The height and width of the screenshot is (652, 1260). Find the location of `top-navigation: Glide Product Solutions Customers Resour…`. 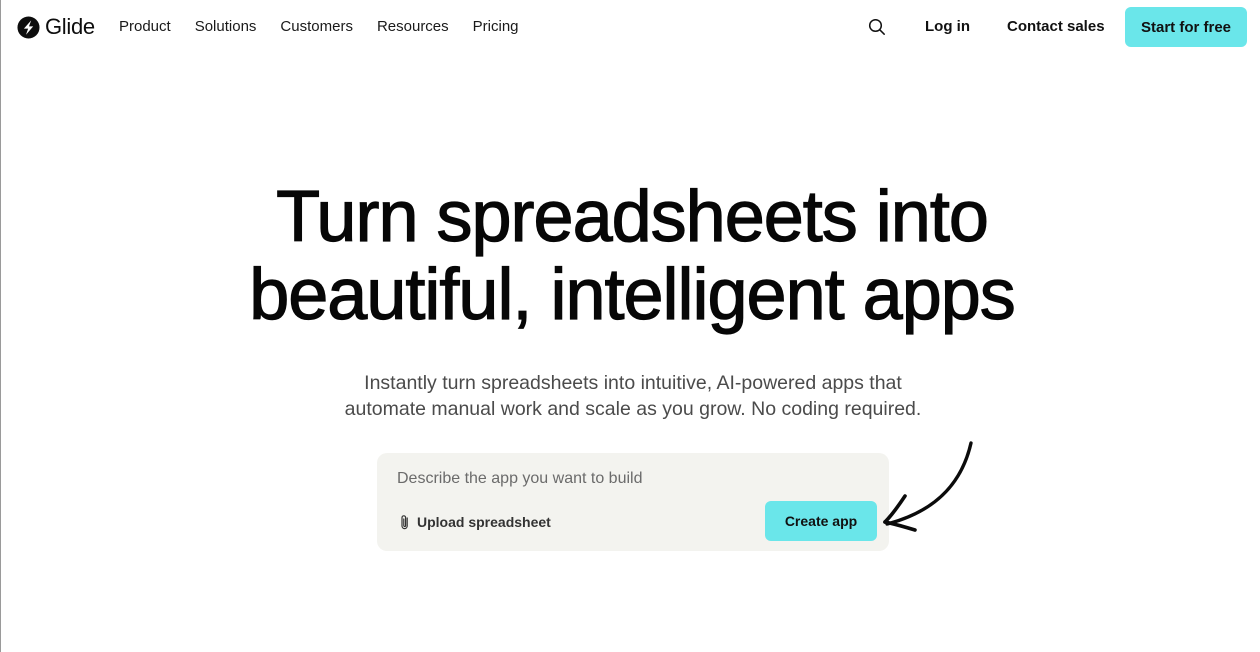

top-navigation: Glide Product Solutions Customers Resour… is located at coordinates (630, 27).